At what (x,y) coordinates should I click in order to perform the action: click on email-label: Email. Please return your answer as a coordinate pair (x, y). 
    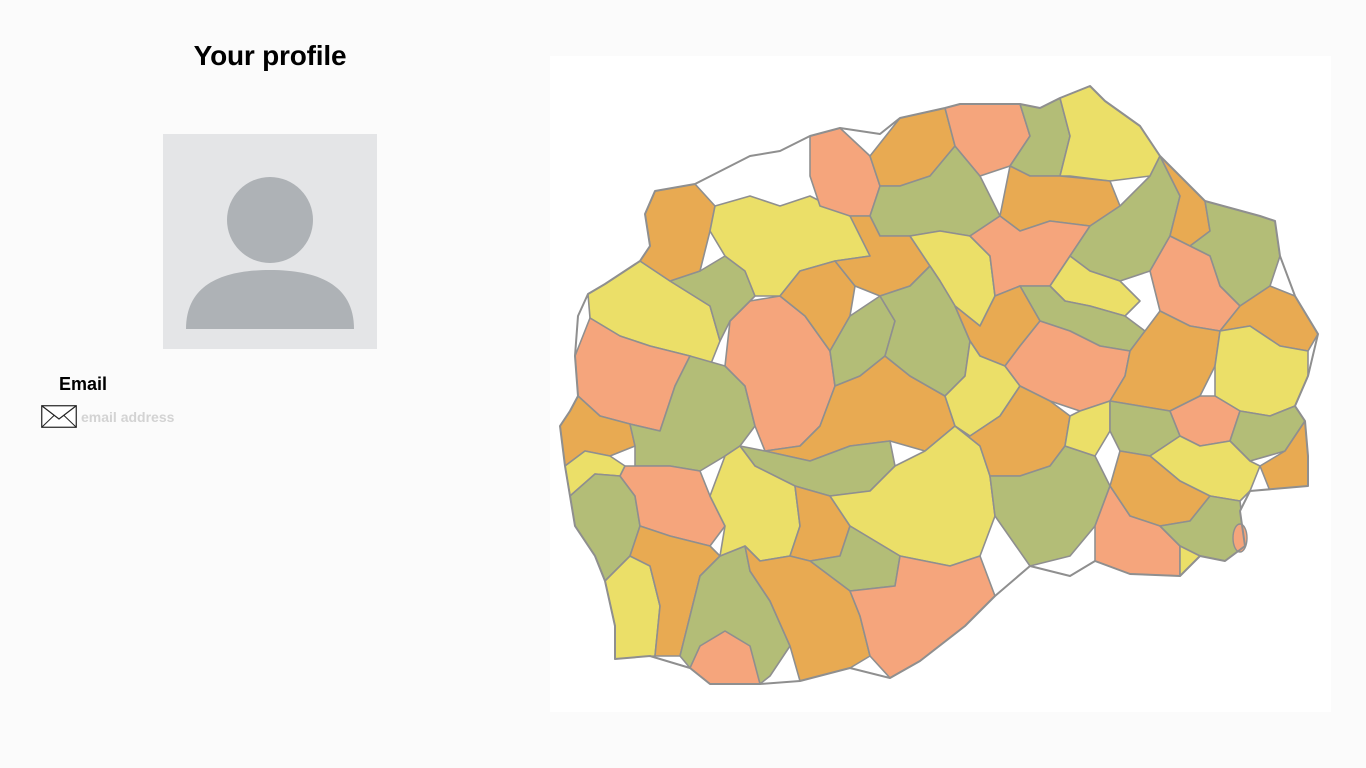
    Looking at the image, I should click on (83, 384).